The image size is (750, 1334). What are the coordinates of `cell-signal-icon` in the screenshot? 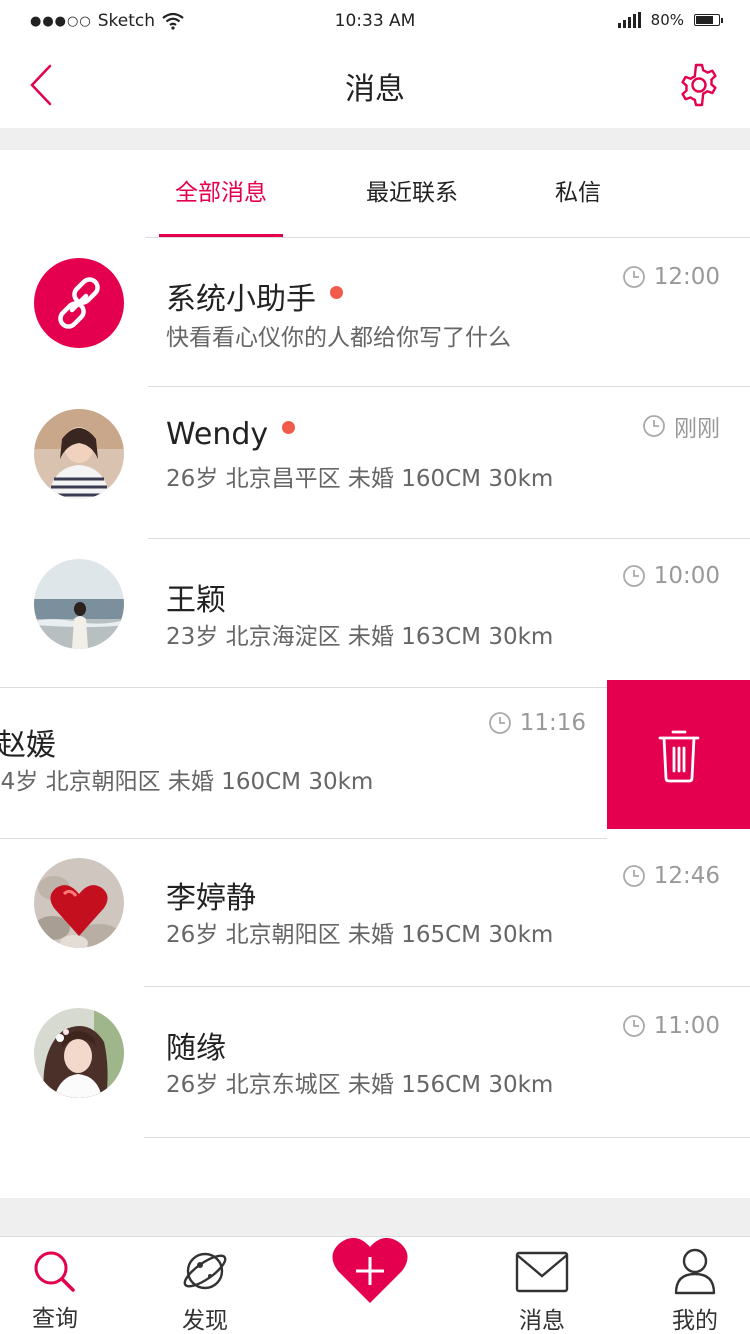 It's located at (629, 20).